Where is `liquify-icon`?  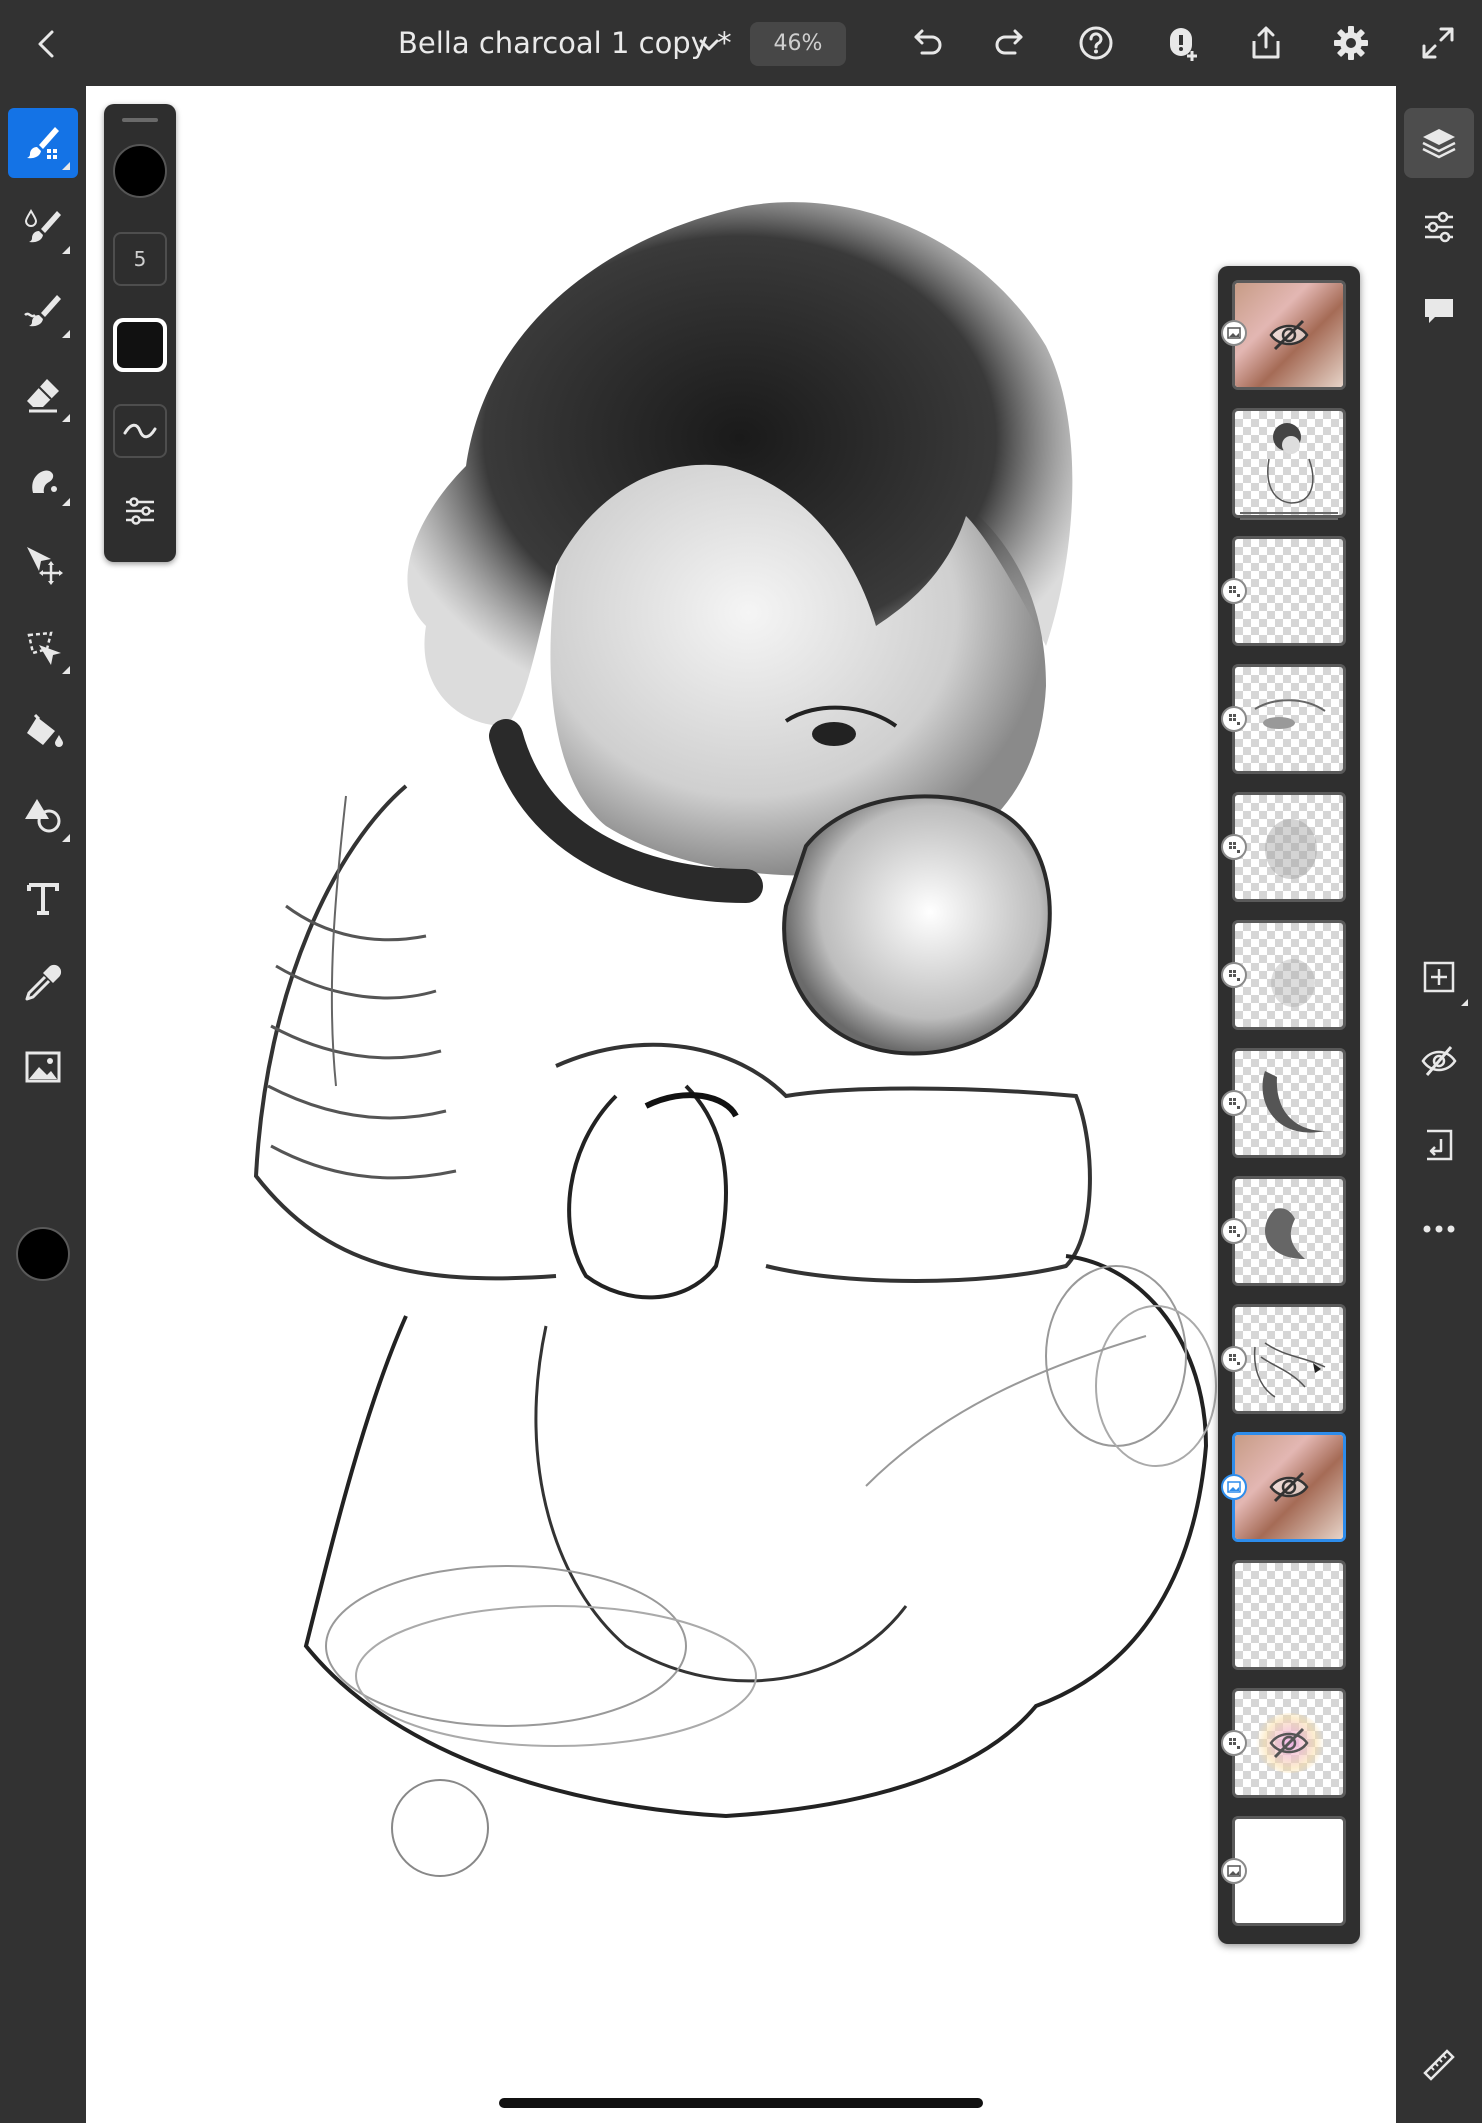
liquify-icon is located at coordinates (44, 481).